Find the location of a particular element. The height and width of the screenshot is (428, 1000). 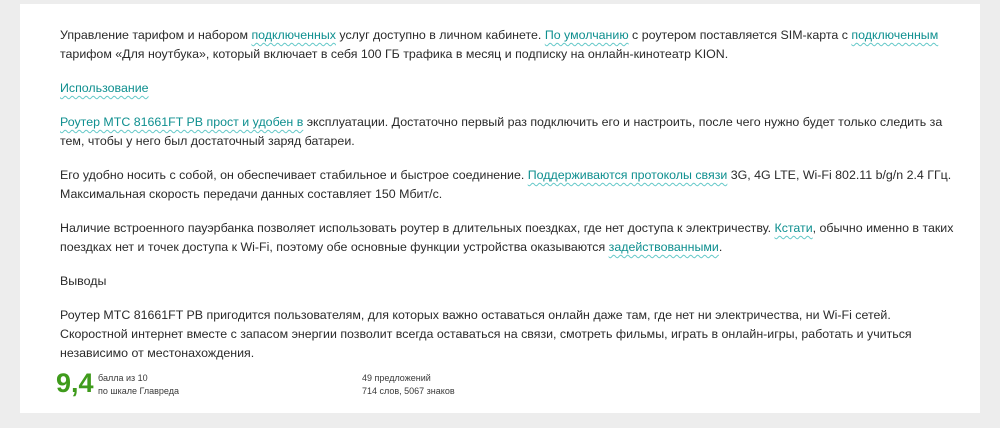

text-fragment: услуг доступно в личном кабинете. is located at coordinates (440, 35).